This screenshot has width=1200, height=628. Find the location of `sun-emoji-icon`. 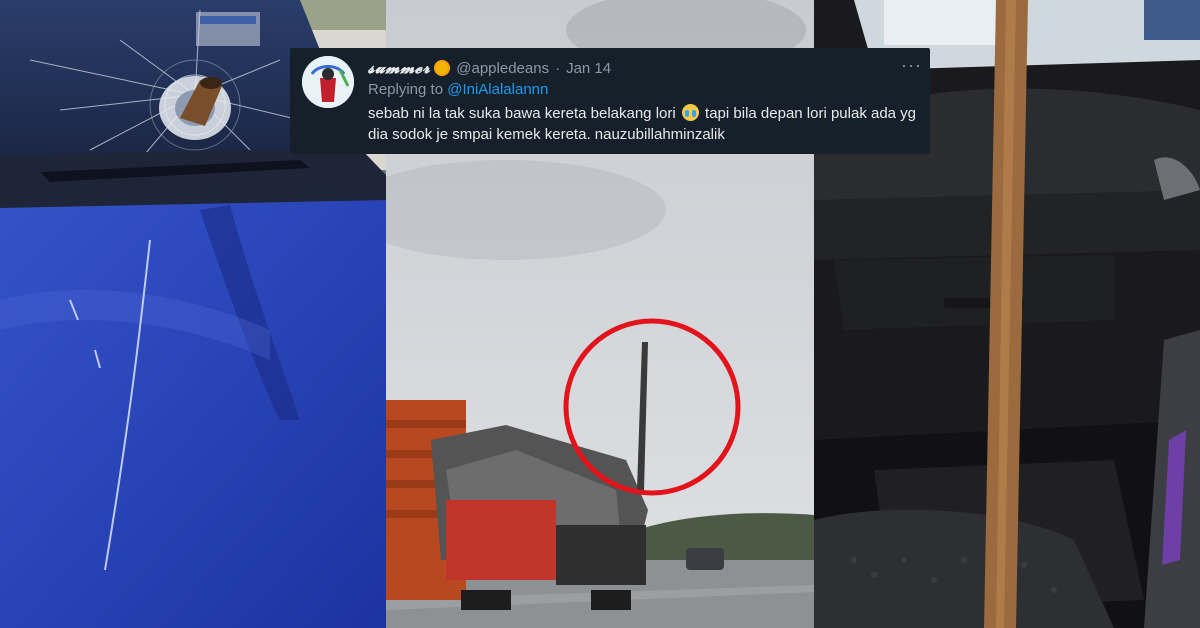

sun-emoji-icon is located at coordinates (442, 68).